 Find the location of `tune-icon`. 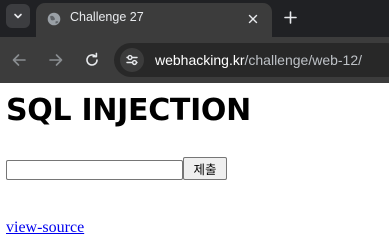

tune-icon is located at coordinates (132, 60).